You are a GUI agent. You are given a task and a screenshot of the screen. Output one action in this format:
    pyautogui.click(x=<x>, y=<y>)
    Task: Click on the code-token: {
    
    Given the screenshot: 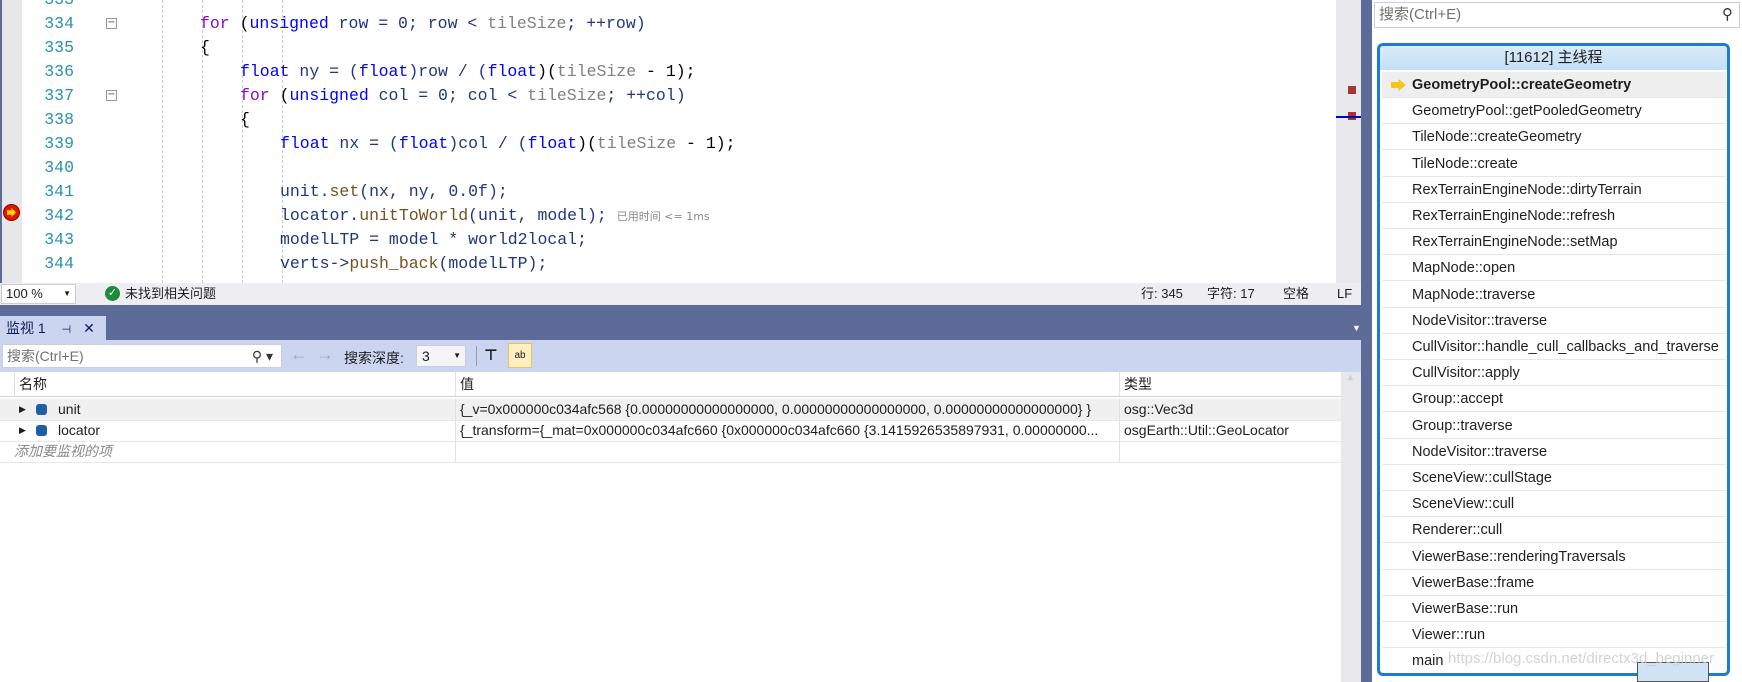 What is the action you would take?
    pyautogui.click(x=205, y=47)
    